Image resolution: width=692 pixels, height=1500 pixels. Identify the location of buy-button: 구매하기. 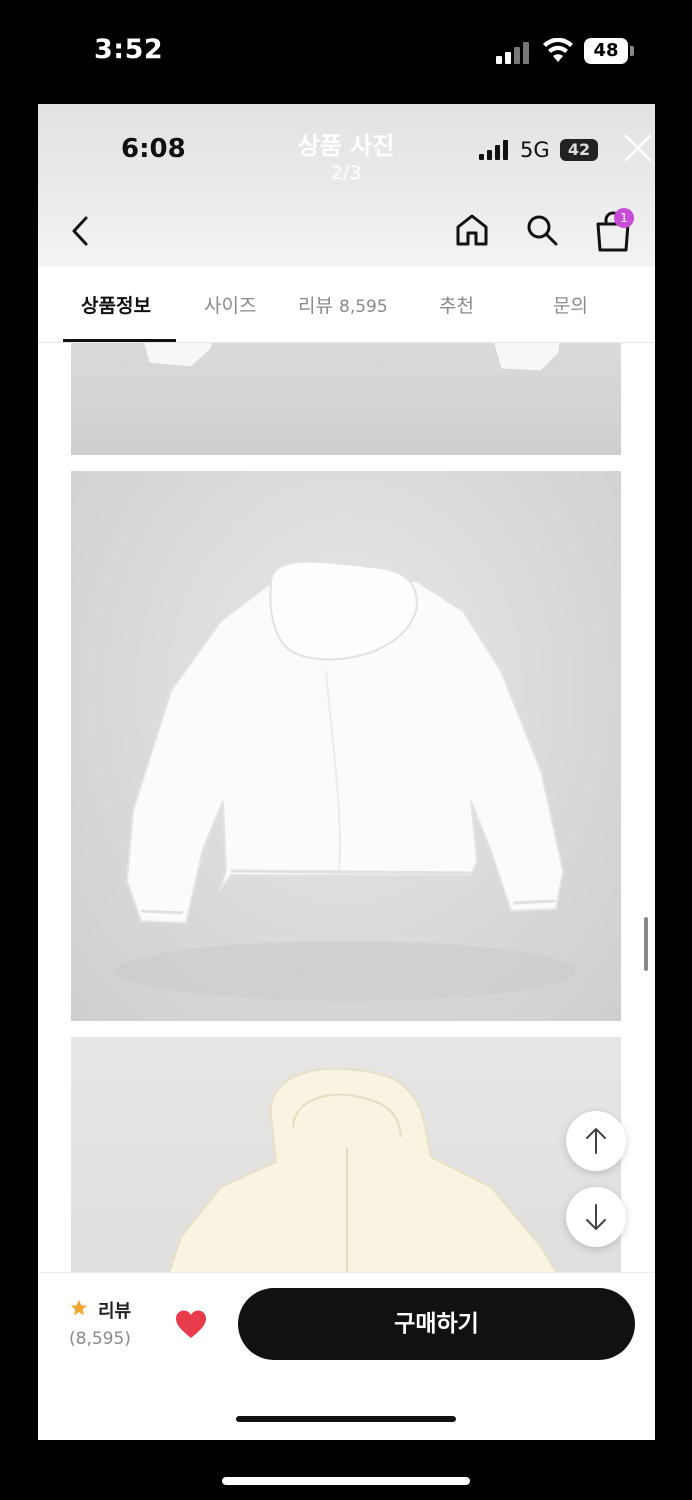
(436, 1324).